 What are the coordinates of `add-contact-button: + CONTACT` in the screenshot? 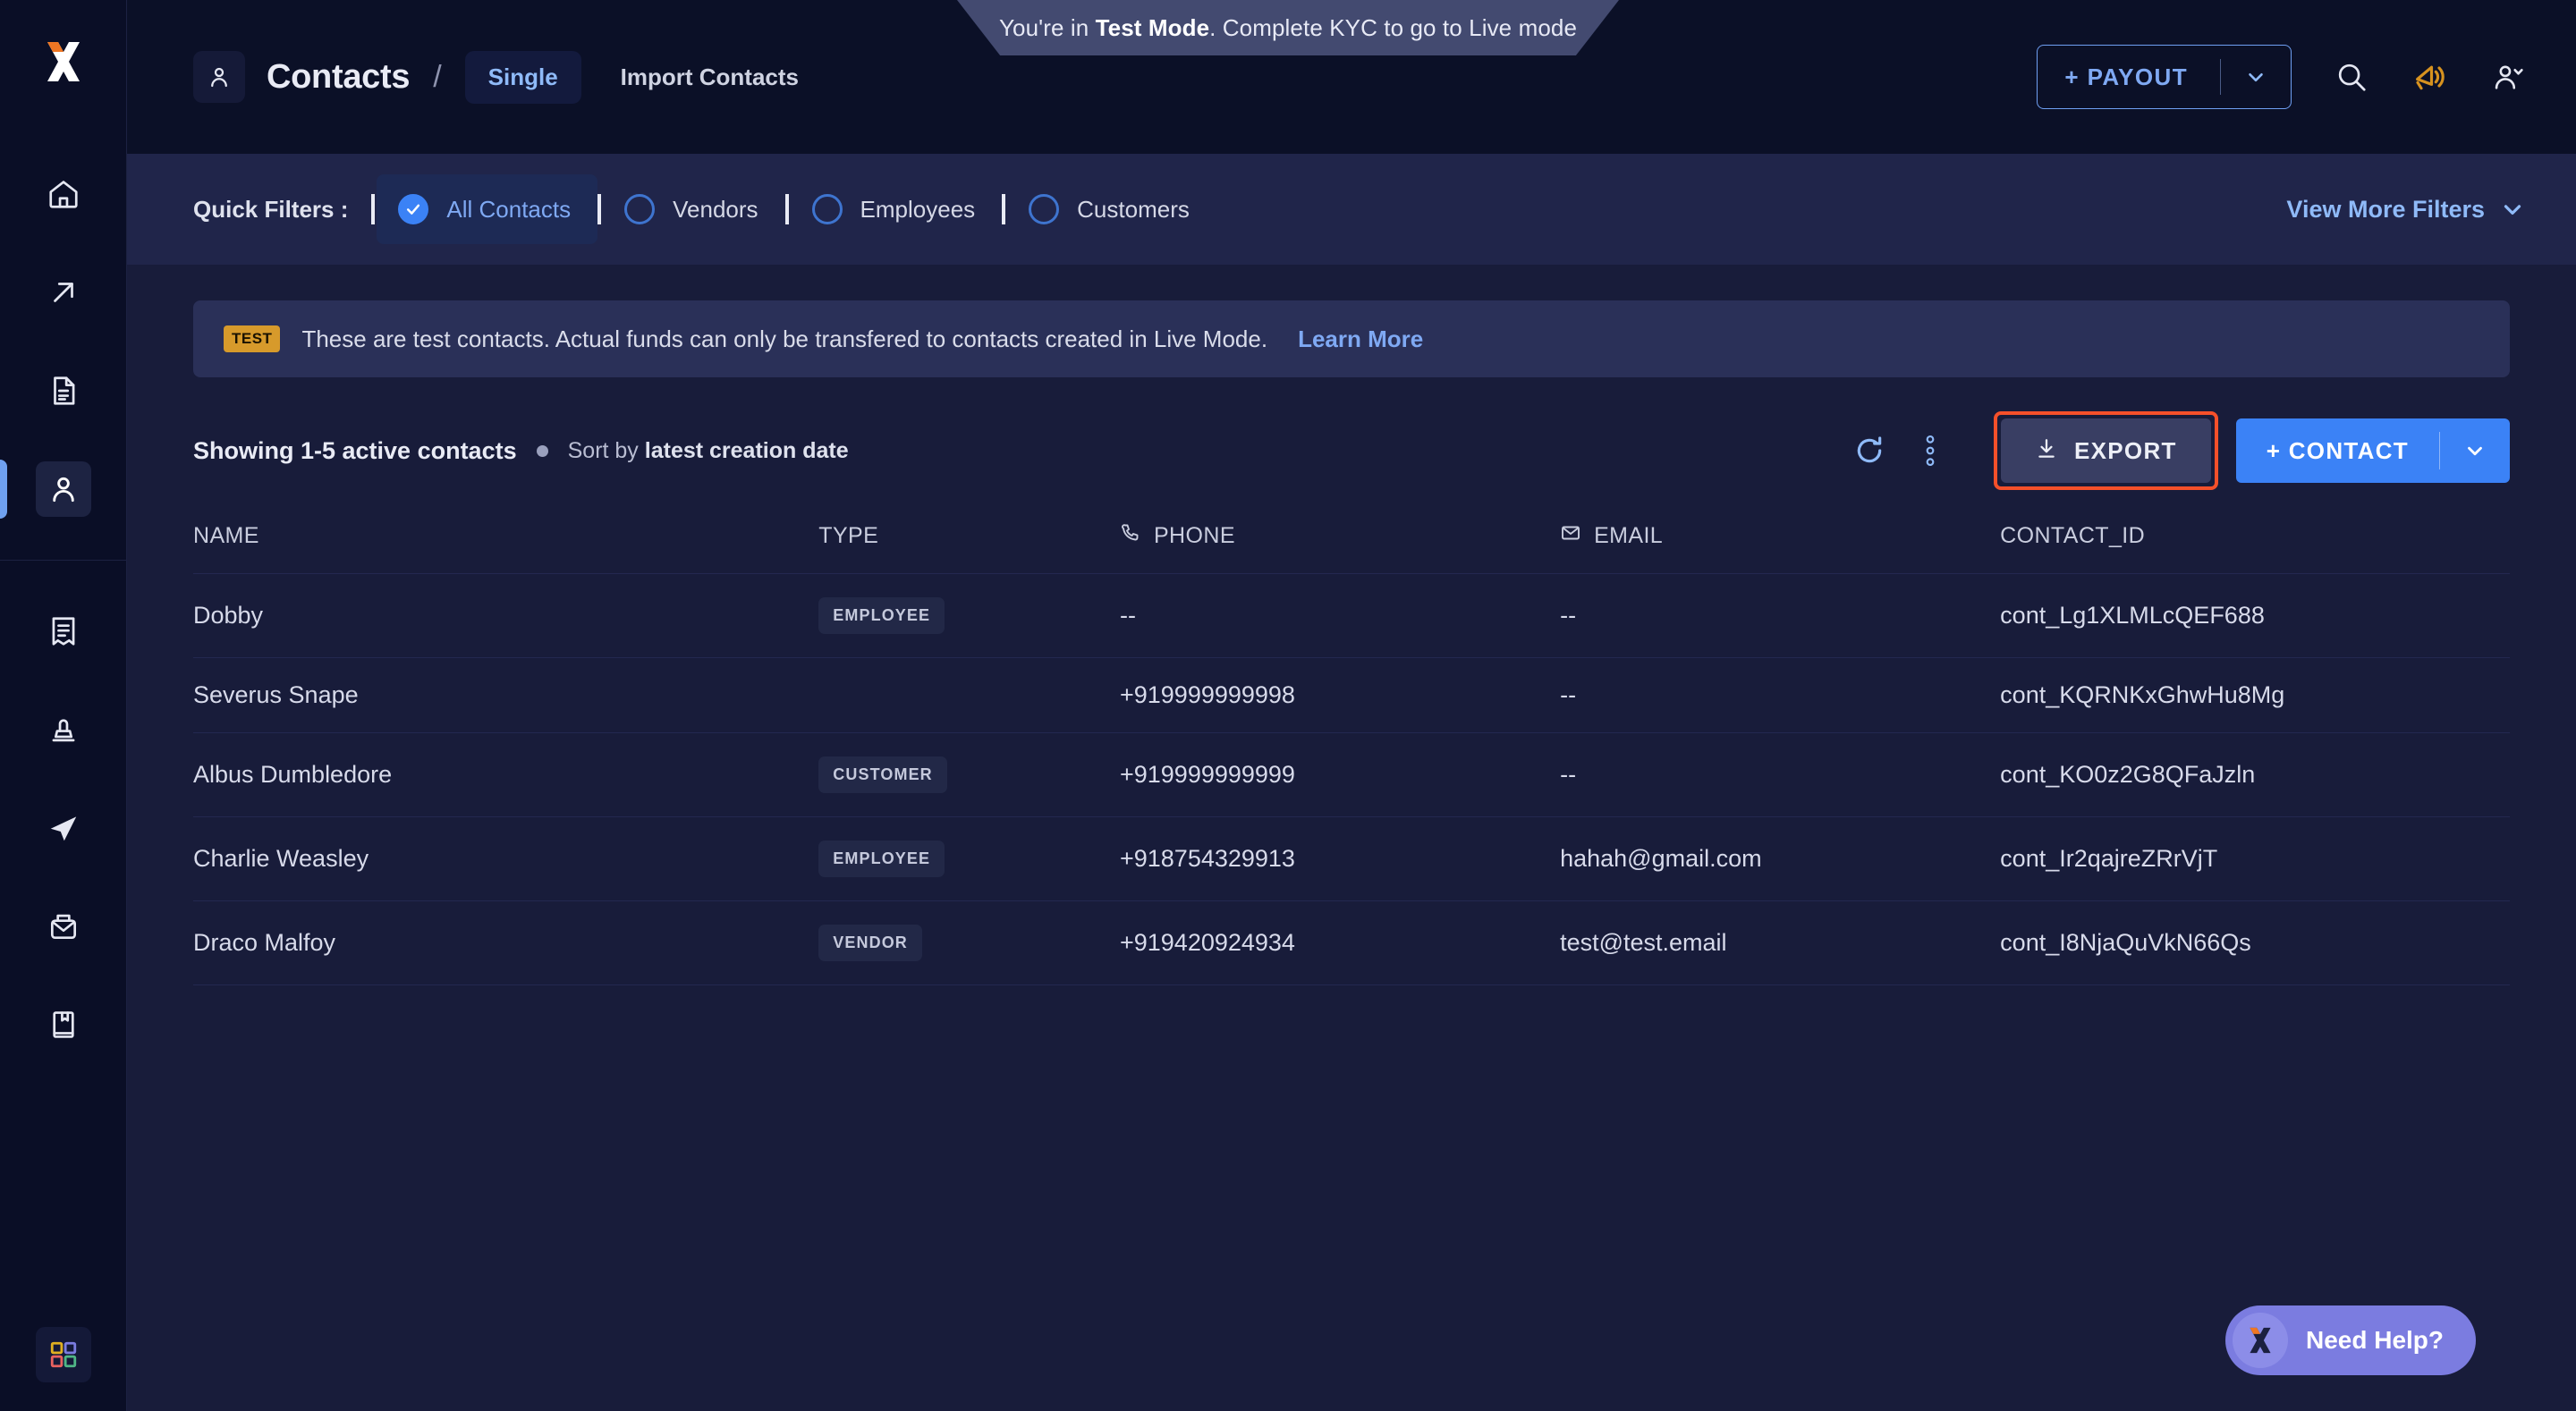 It's located at (2372, 451).